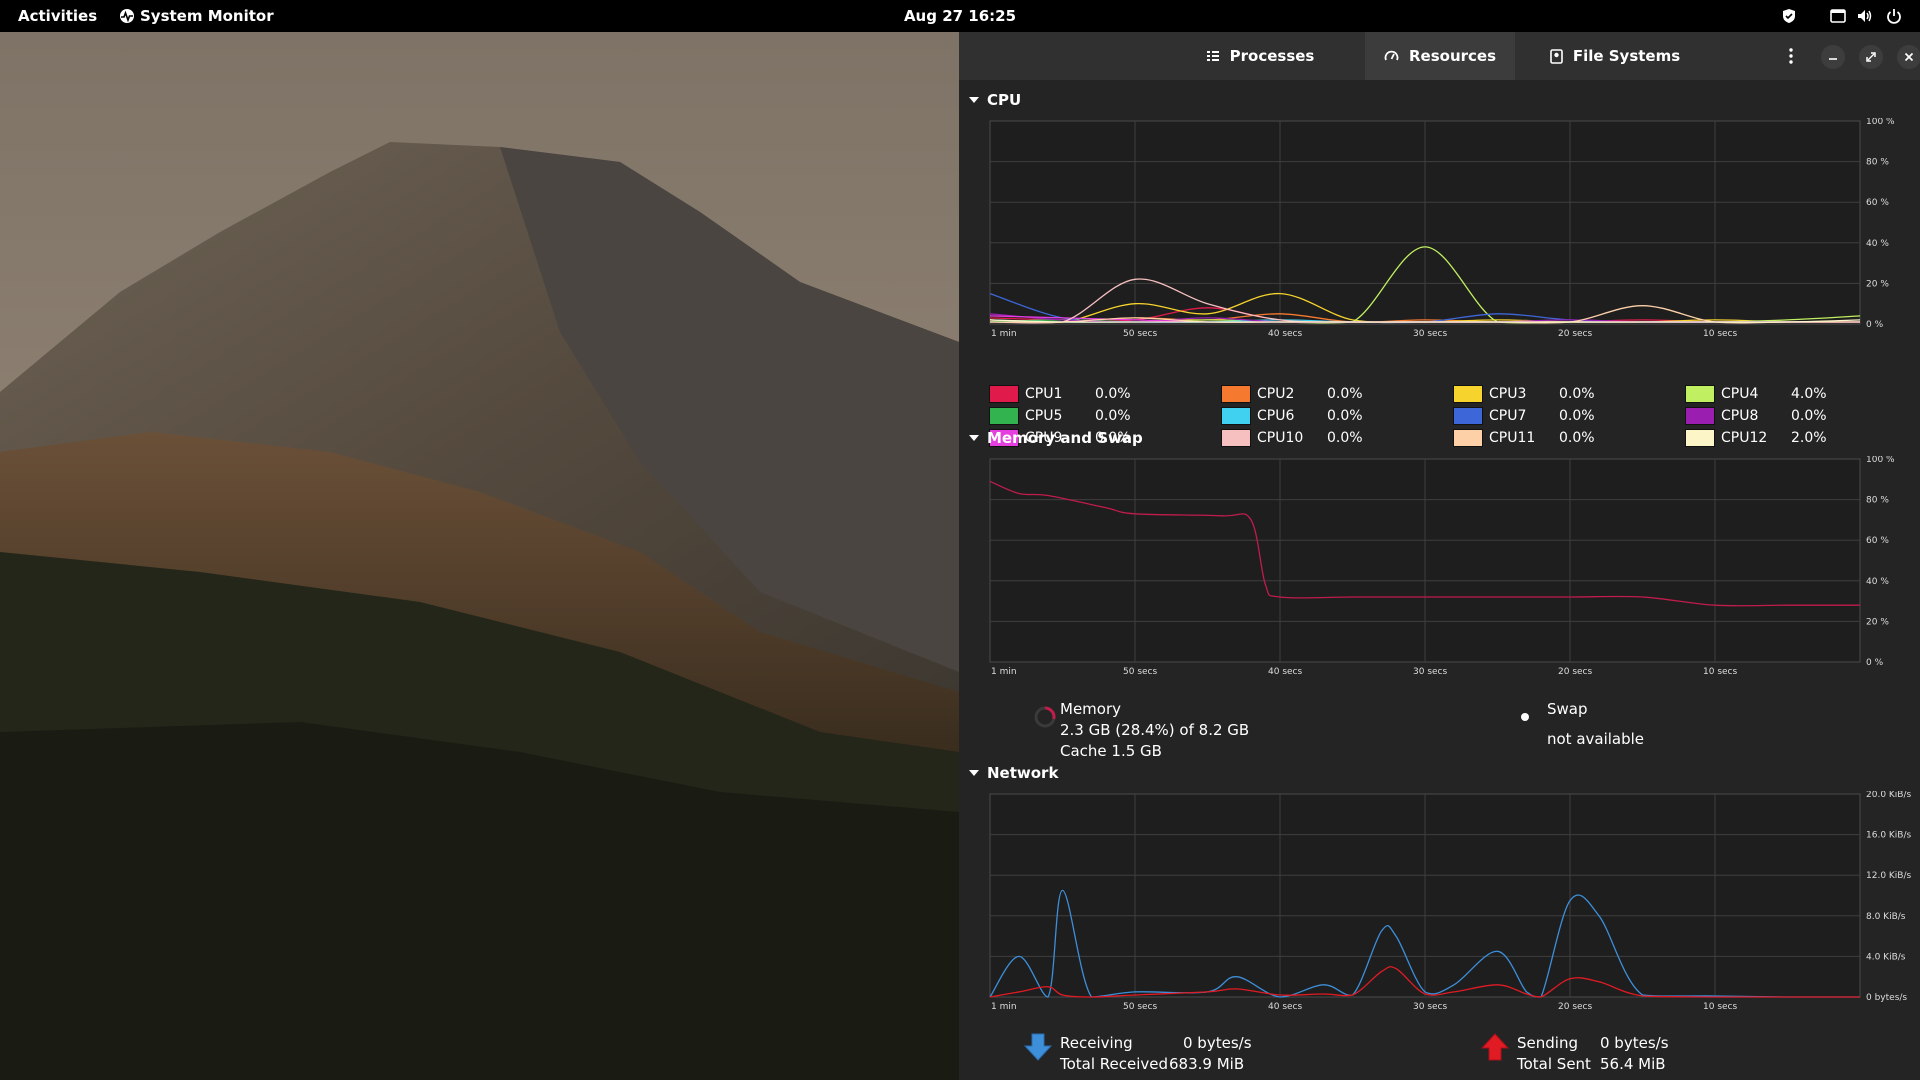 The image size is (1920, 1080). What do you see at coordinates (1865, 16) in the screenshot?
I see `volume-icon` at bounding box center [1865, 16].